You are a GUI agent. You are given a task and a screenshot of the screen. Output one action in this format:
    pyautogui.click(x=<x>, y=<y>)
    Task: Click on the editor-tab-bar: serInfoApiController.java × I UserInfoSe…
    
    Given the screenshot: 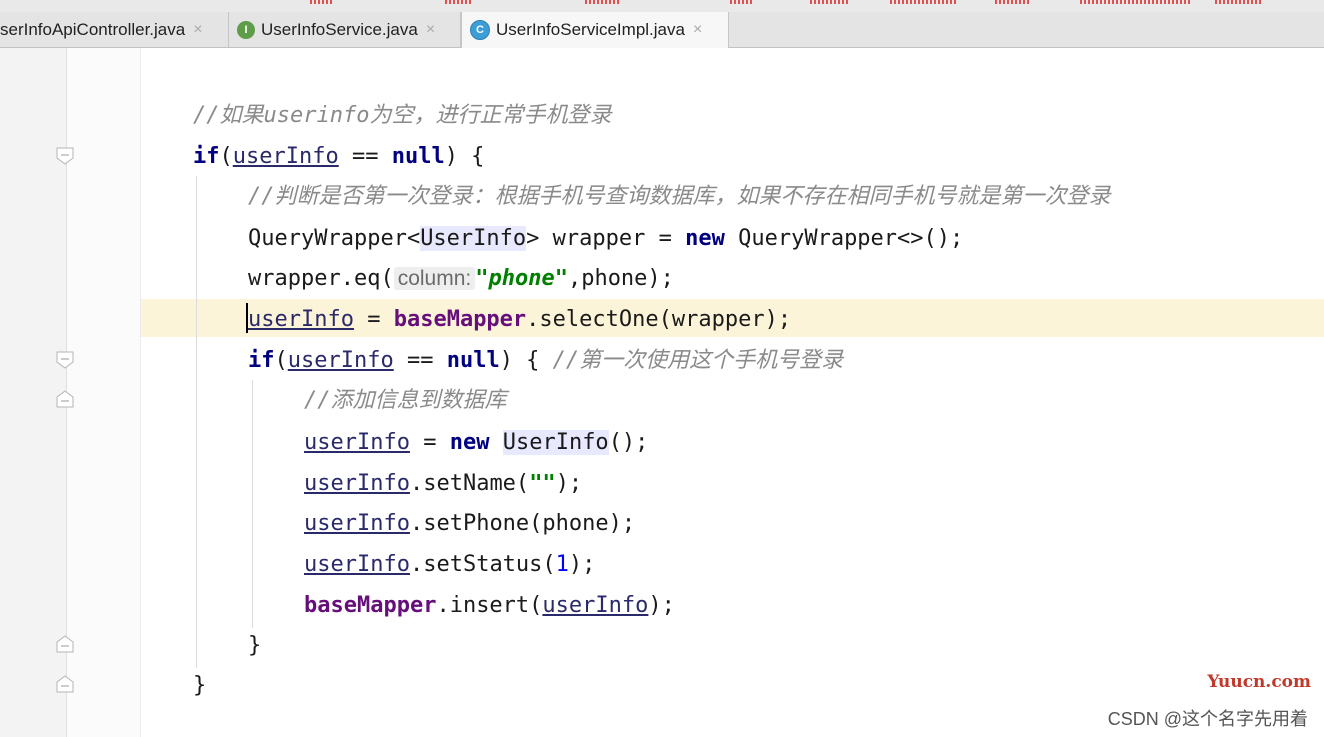 What is the action you would take?
    pyautogui.click(x=662, y=30)
    